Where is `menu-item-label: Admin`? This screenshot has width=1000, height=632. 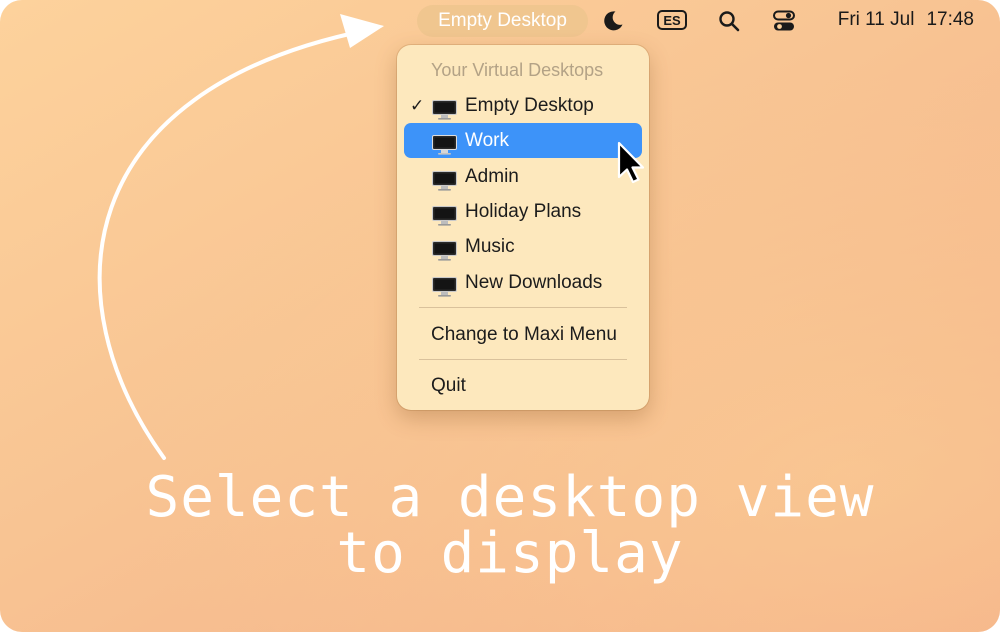 menu-item-label: Admin is located at coordinates (492, 176).